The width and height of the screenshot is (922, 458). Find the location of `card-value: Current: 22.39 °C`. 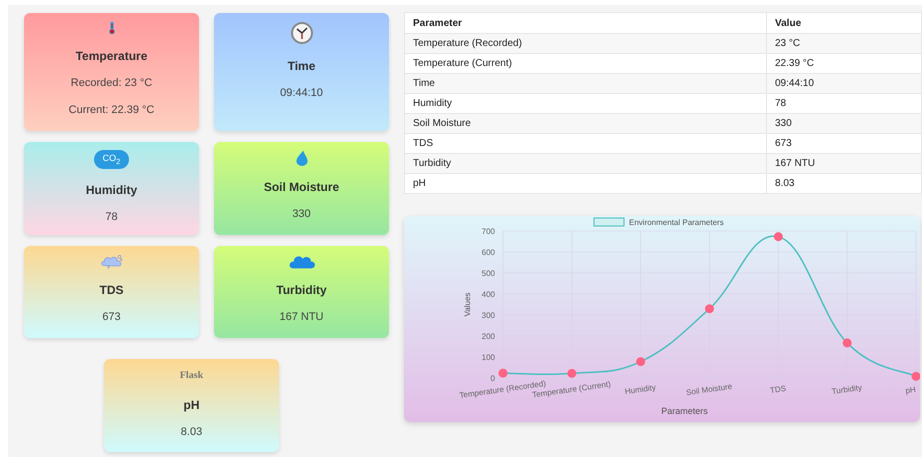

card-value: Current: 22.39 °C is located at coordinates (111, 110).